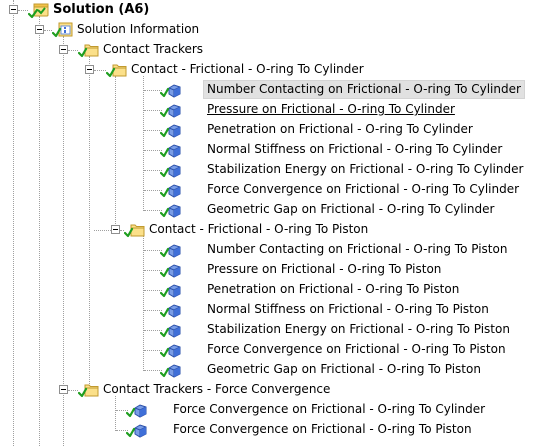 Image resolution: width=557 pixels, height=446 pixels. I want to click on tree-node-force-convergence: Contact Trackers - Force Convergence, so click(278, 390).